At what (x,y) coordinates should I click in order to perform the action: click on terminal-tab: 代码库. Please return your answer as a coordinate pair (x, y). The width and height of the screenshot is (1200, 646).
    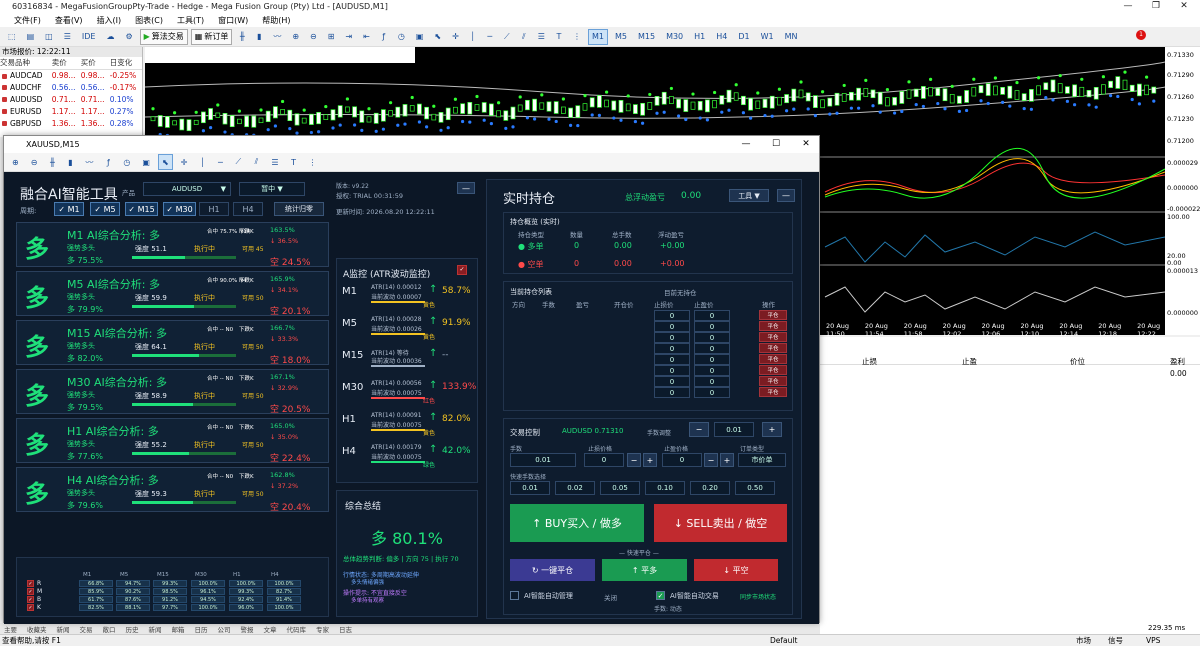
    Looking at the image, I should click on (297, 629).